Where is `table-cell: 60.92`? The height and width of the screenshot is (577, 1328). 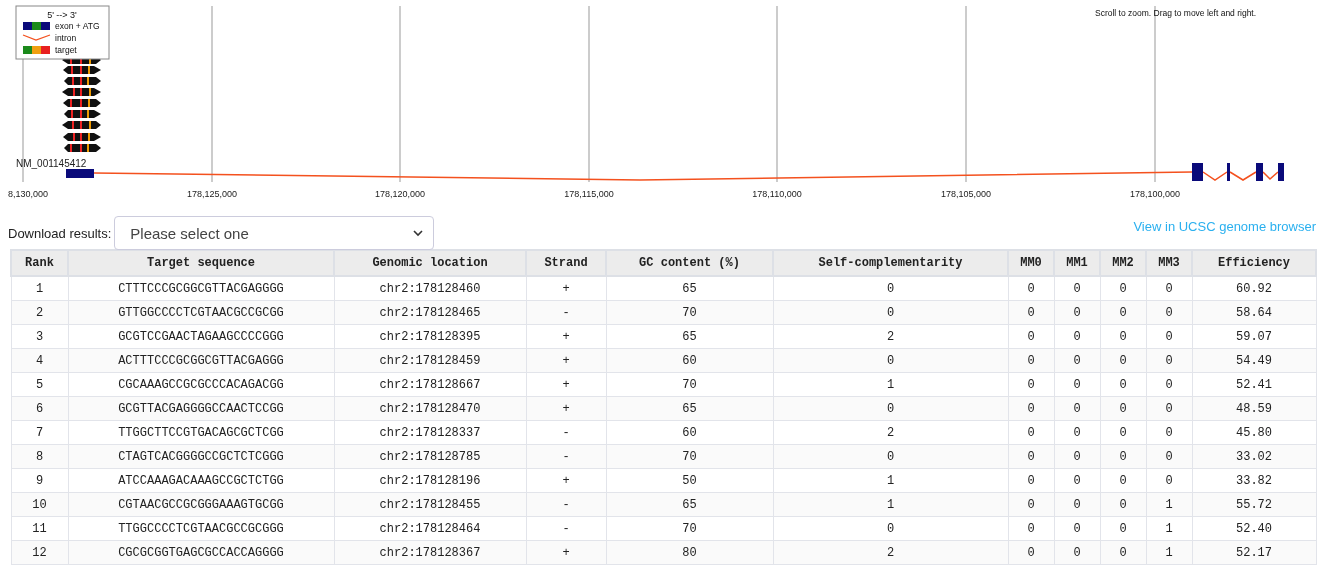 table-cell: 60.92 is located at coordinates (1254, 288).